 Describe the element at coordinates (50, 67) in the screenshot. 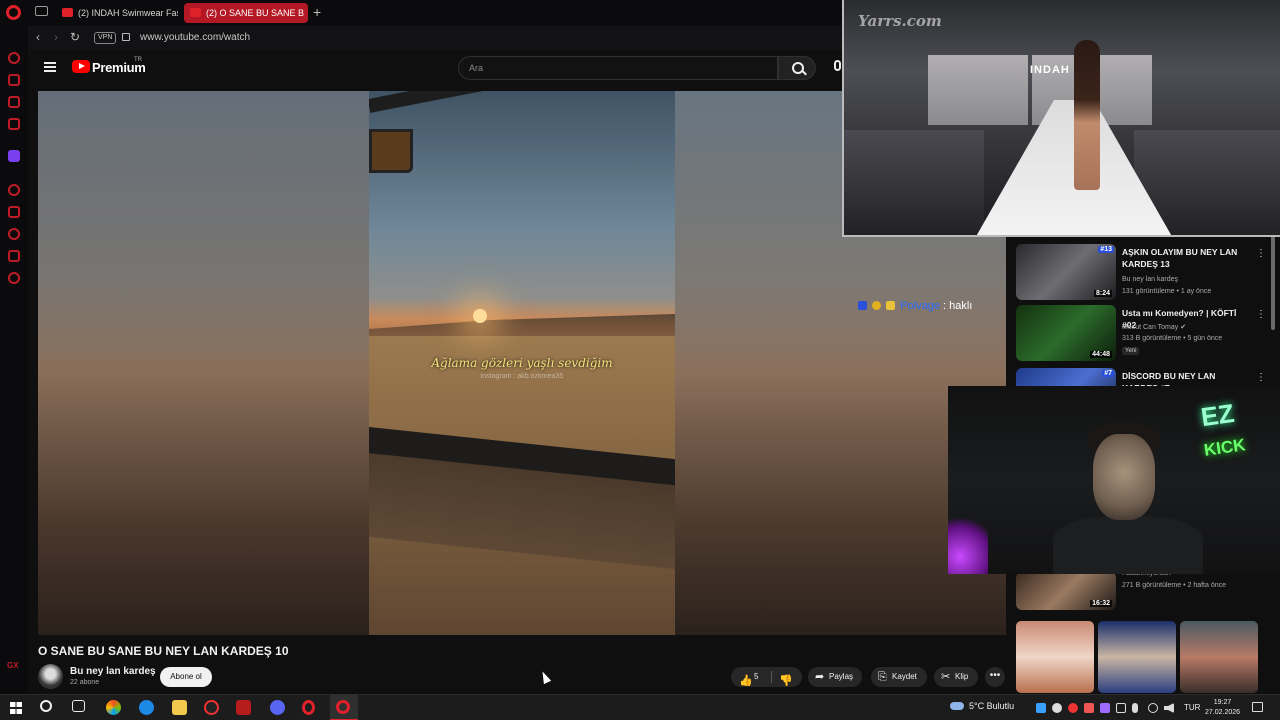

I see `hamburger-menu-icon` at that location.